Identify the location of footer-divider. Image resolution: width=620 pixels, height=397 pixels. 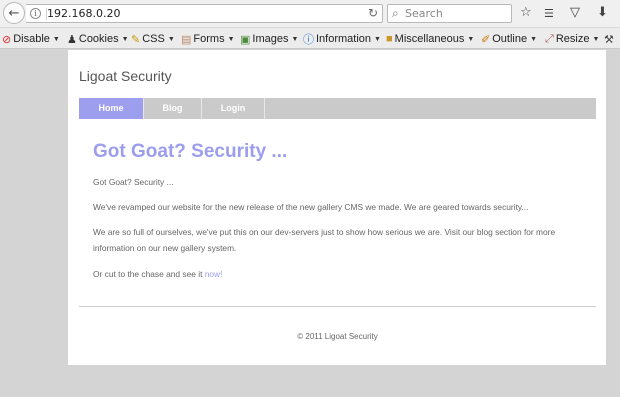
(337, 306).